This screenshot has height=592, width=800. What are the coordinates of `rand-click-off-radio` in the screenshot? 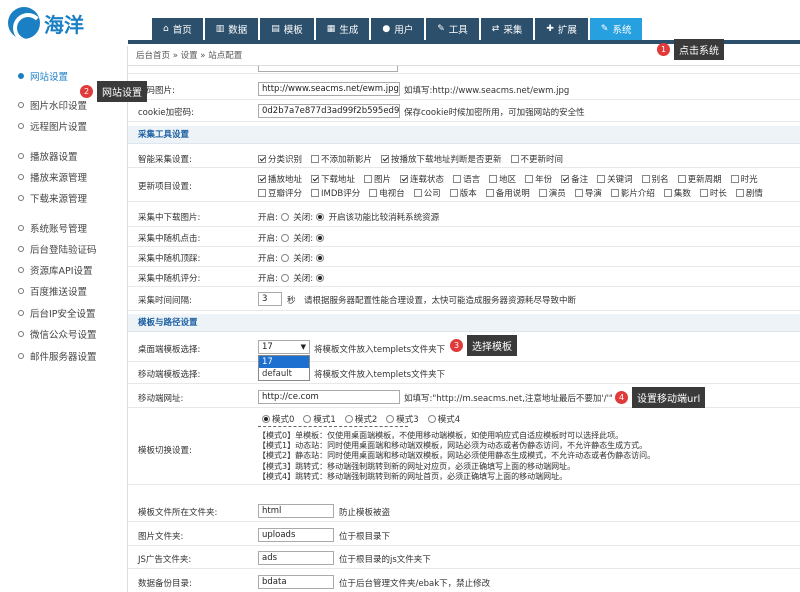 It's located at (319, 238).